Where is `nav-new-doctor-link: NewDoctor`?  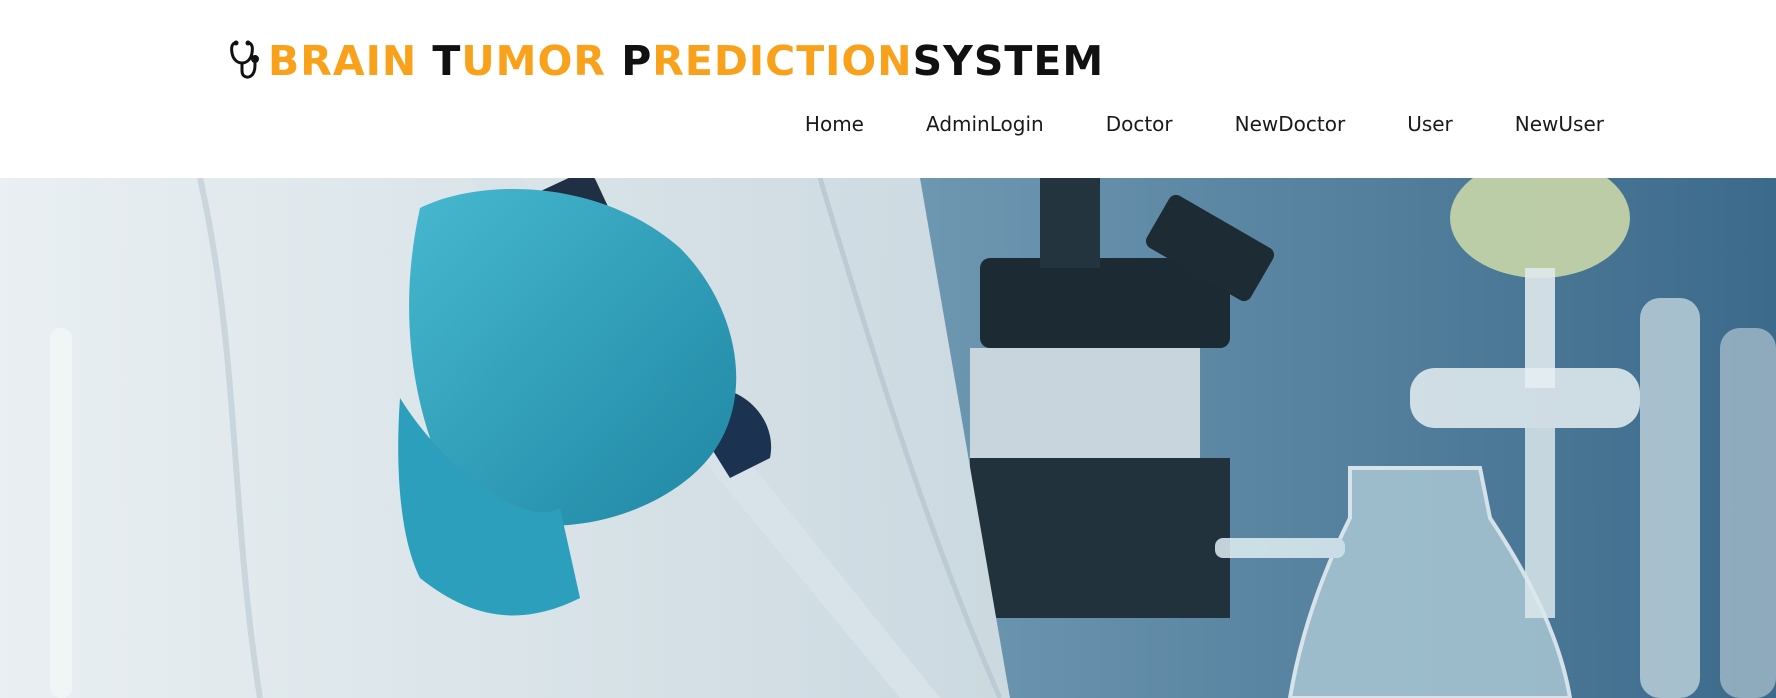
nav-new-doctor-link: NewDoctor is located at coordinates (1290, 124).